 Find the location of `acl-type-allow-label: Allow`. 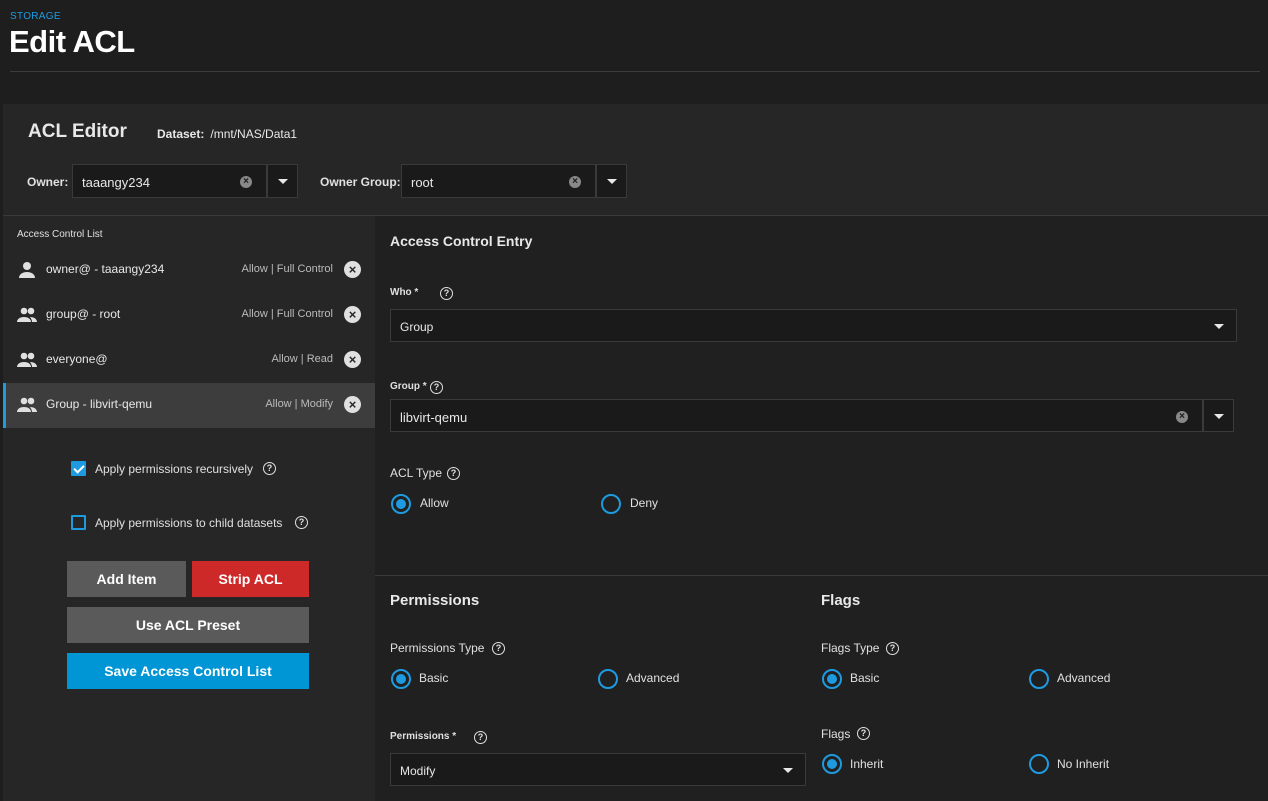

acl-type-allow-label: Allow is located at coordinates (434, 503).